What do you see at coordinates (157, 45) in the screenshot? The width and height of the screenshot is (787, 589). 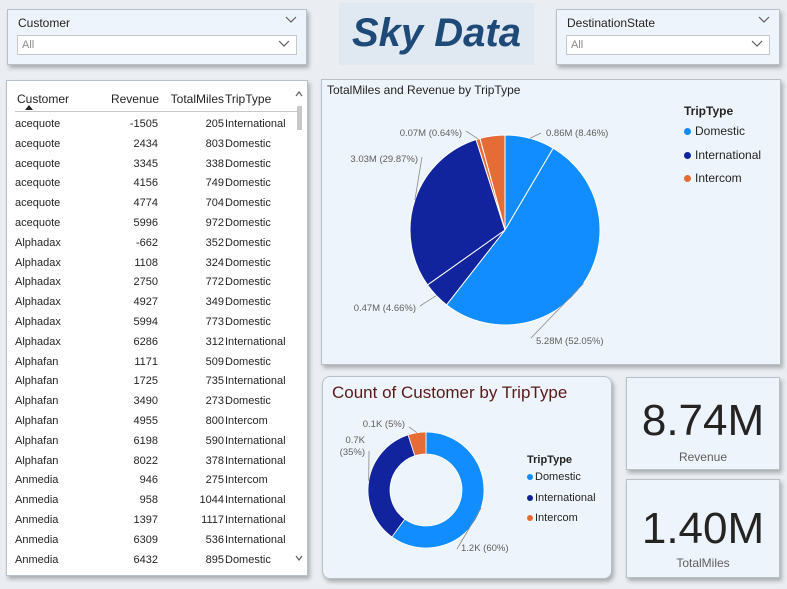 I see `customer-dropdown: All` at bounding box center [157, 45].